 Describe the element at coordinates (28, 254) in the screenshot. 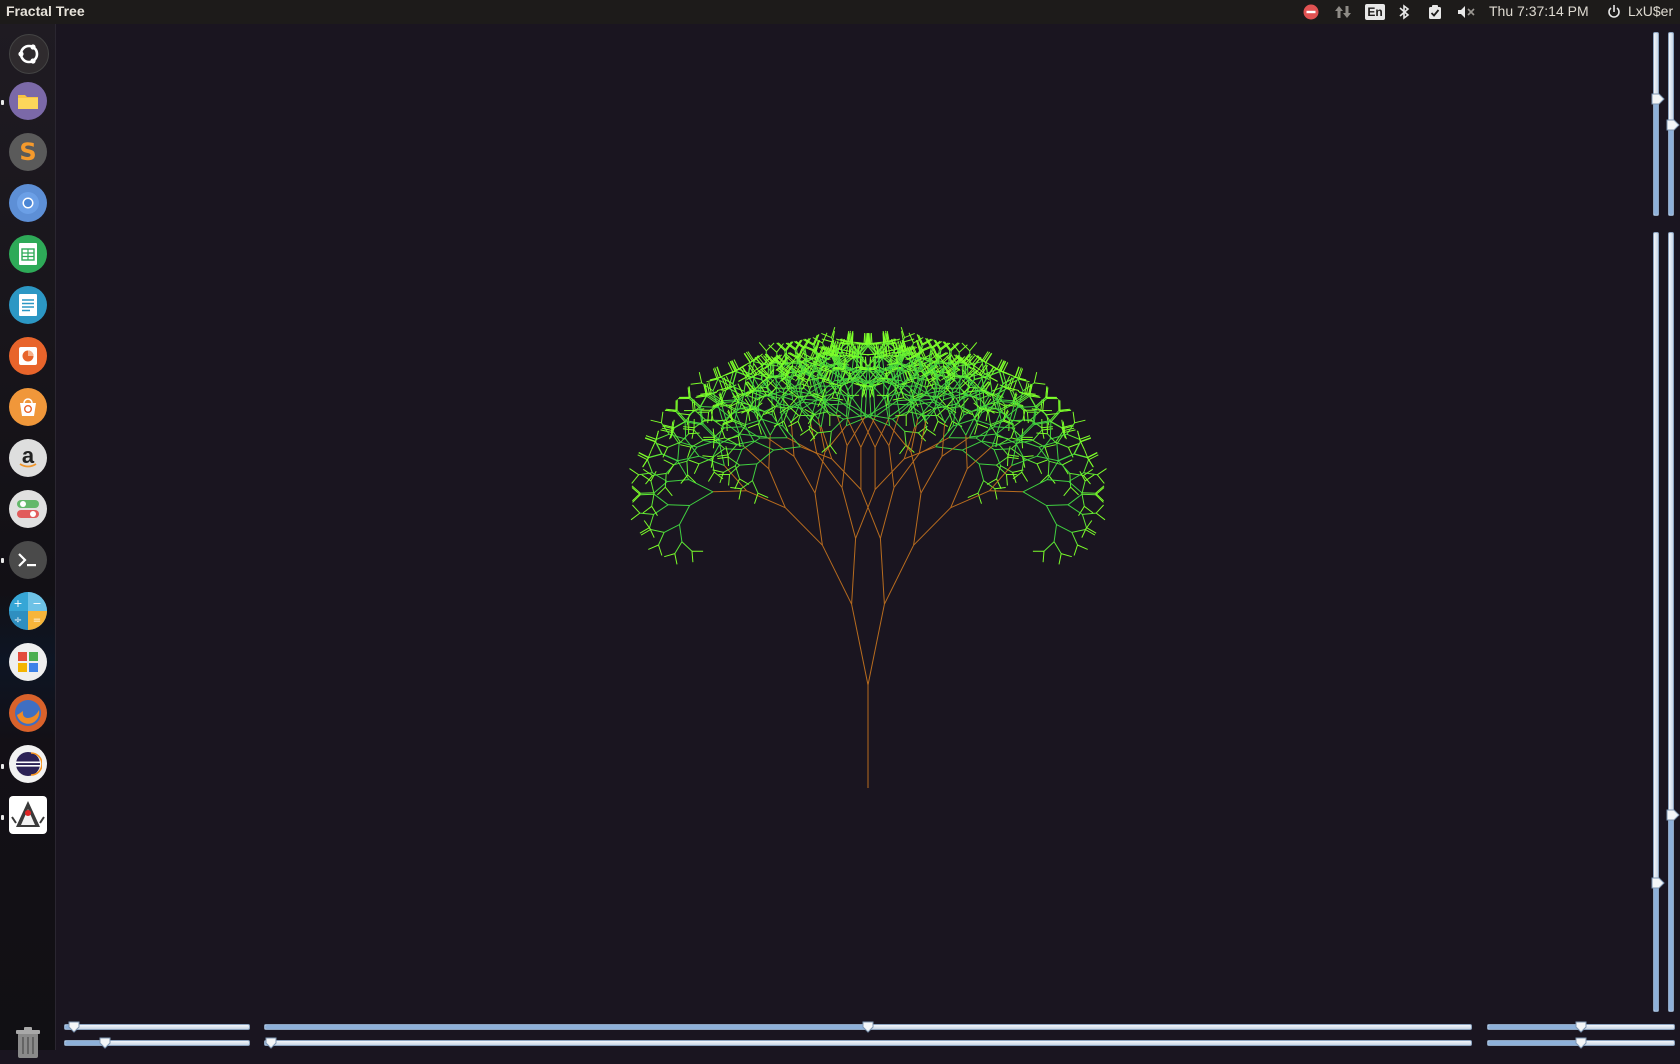

I see `libreoffice-calc-icon` at that location.